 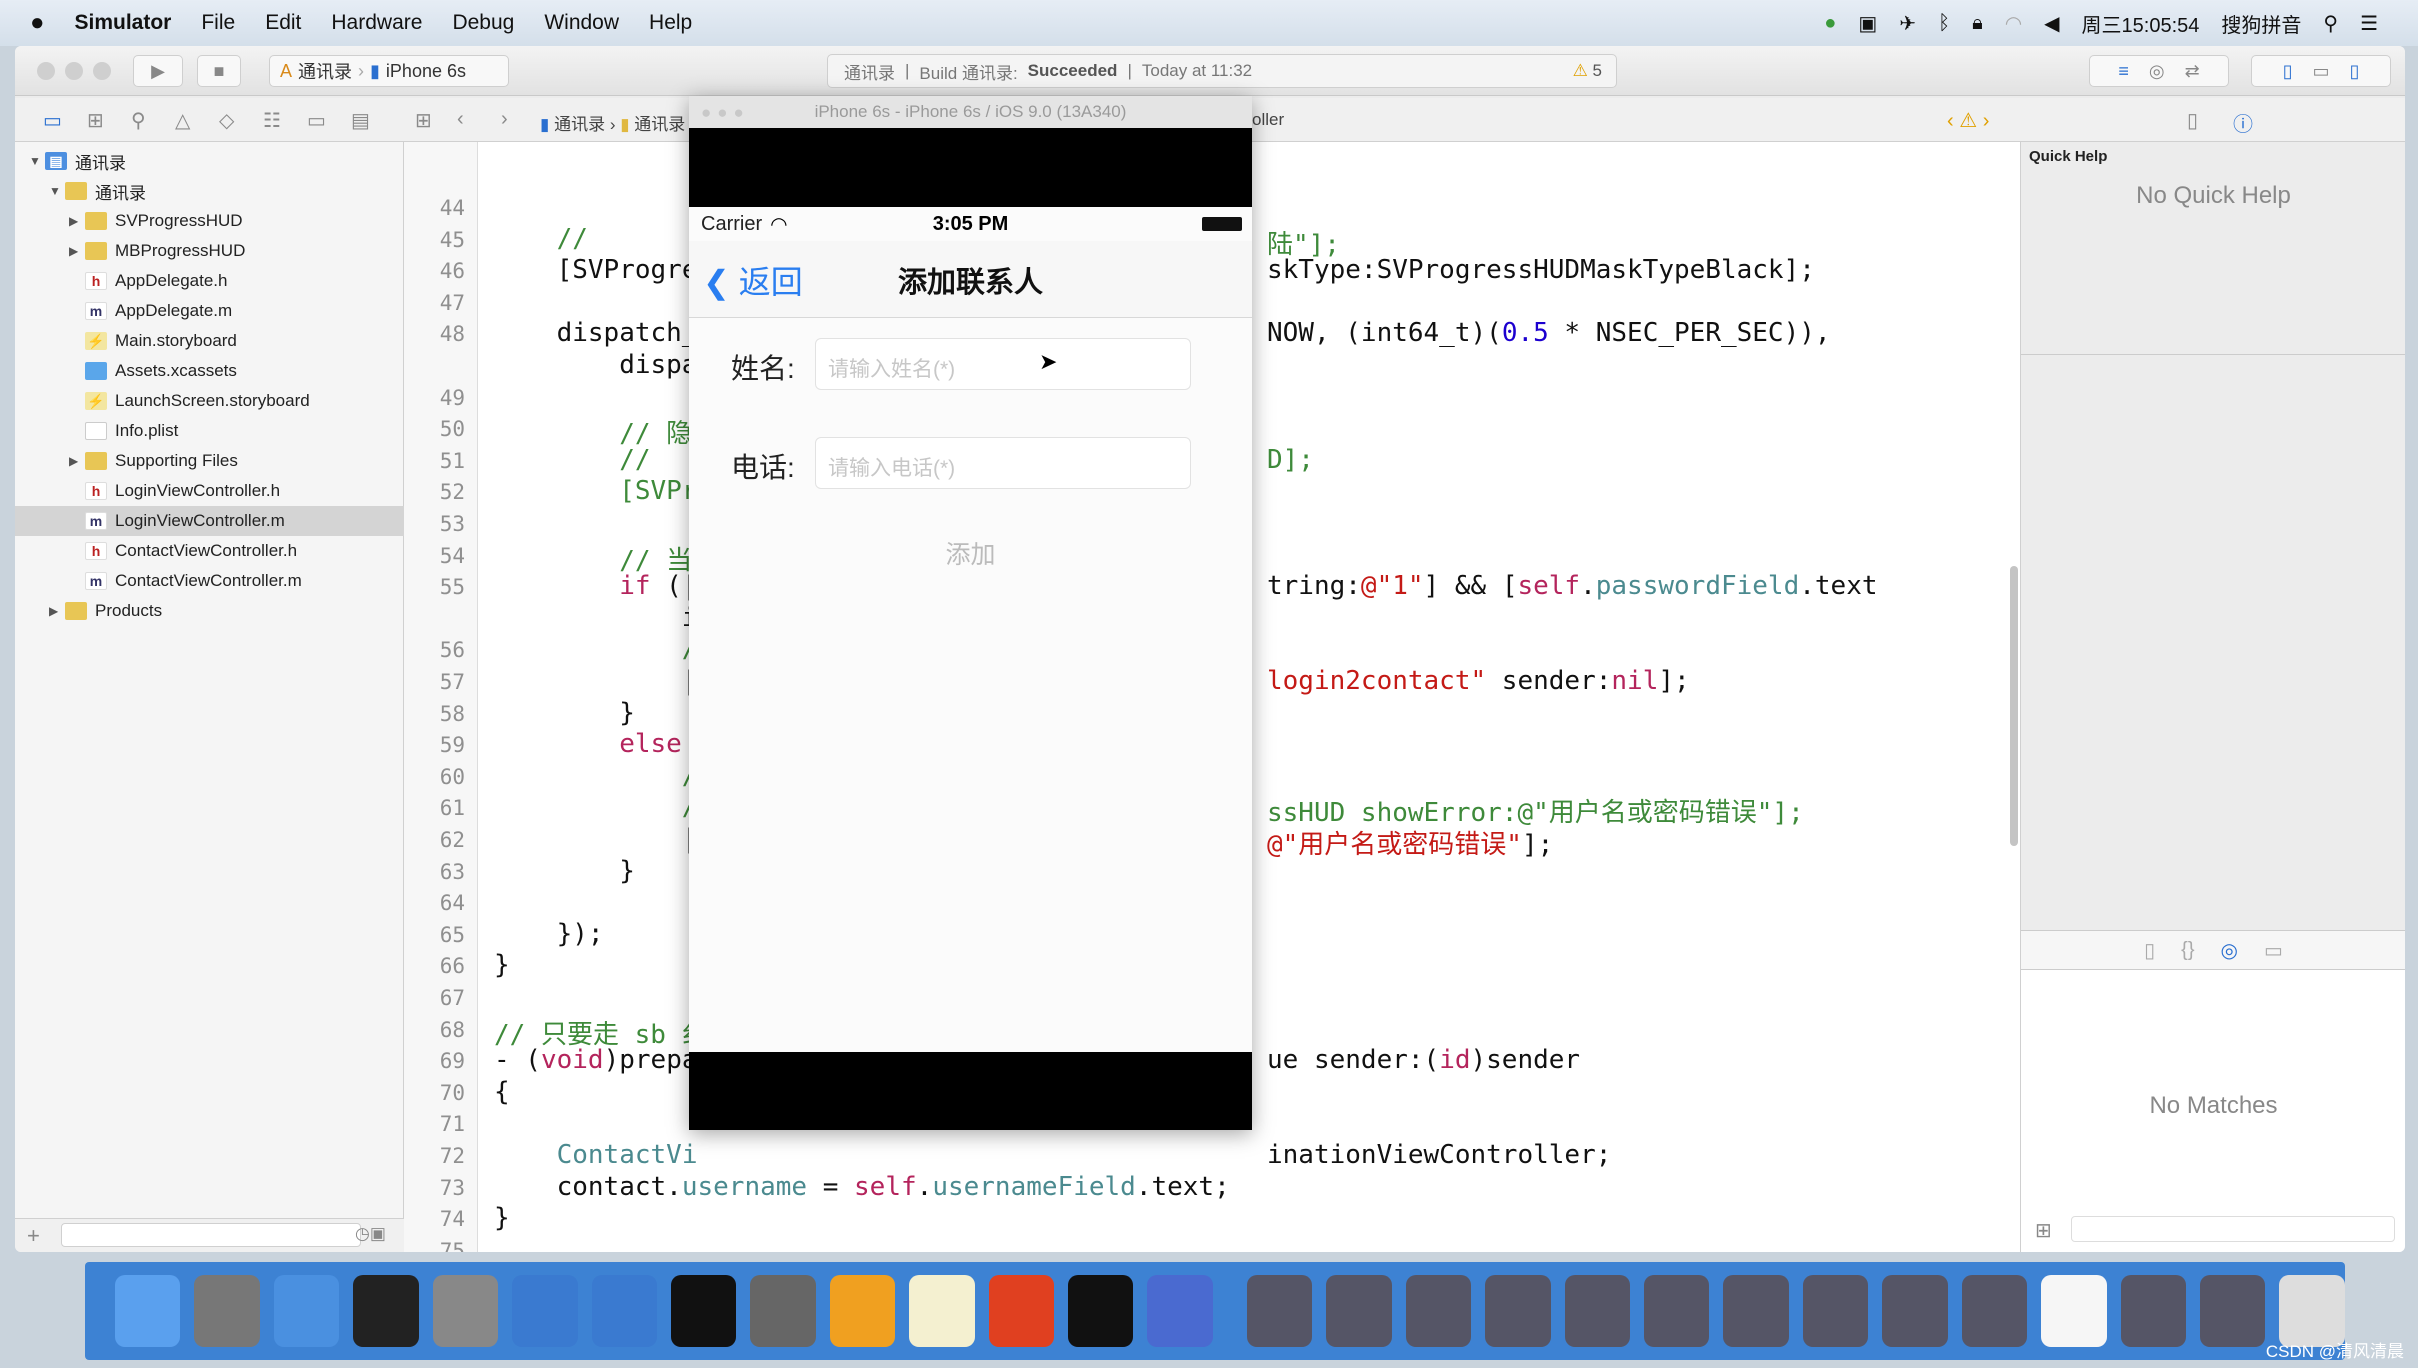 What do you see at coordinates (148, 1311) in the screenshot?
I see `dock-finder-icon` at bounding box center [148, 1311].